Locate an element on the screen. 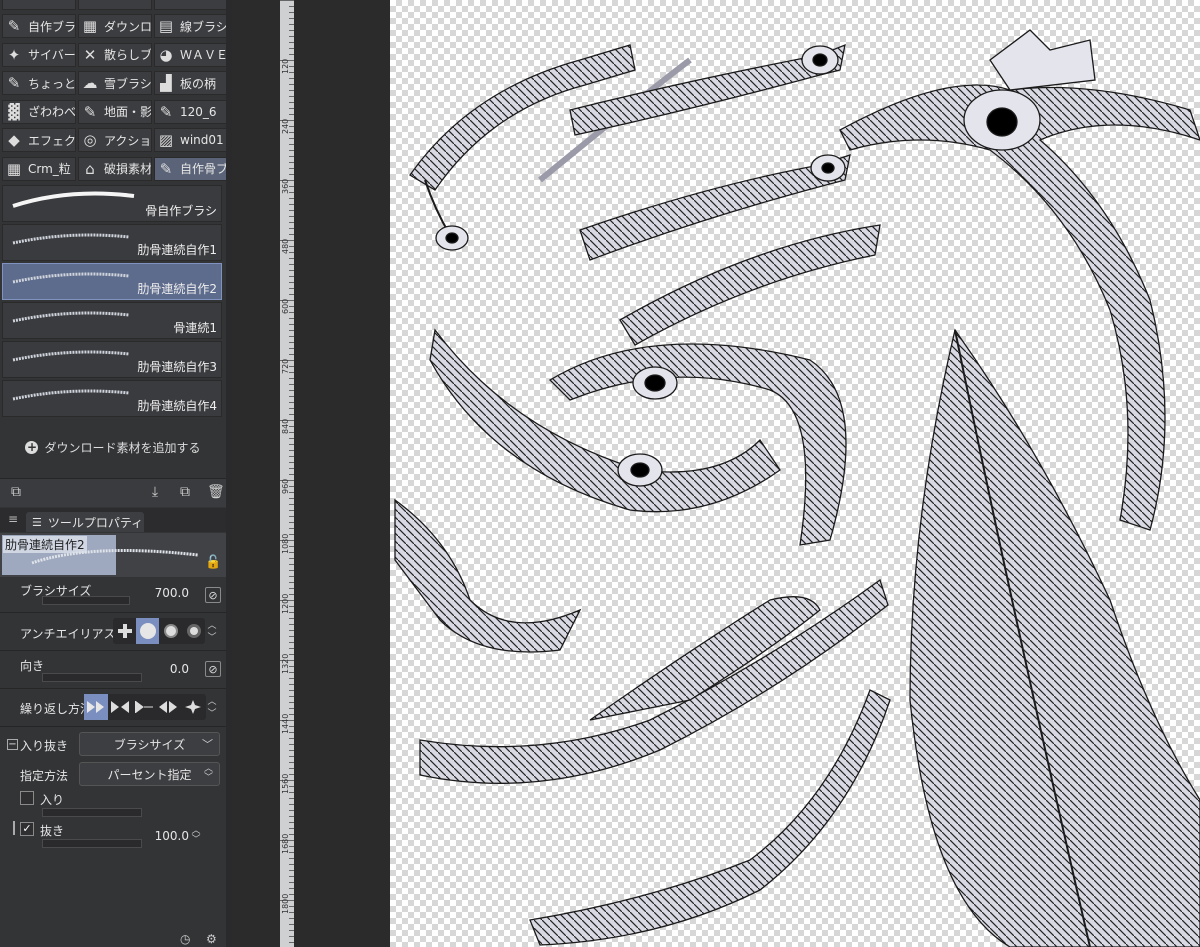  plus-icon: + is located at coordinates (32, 446).